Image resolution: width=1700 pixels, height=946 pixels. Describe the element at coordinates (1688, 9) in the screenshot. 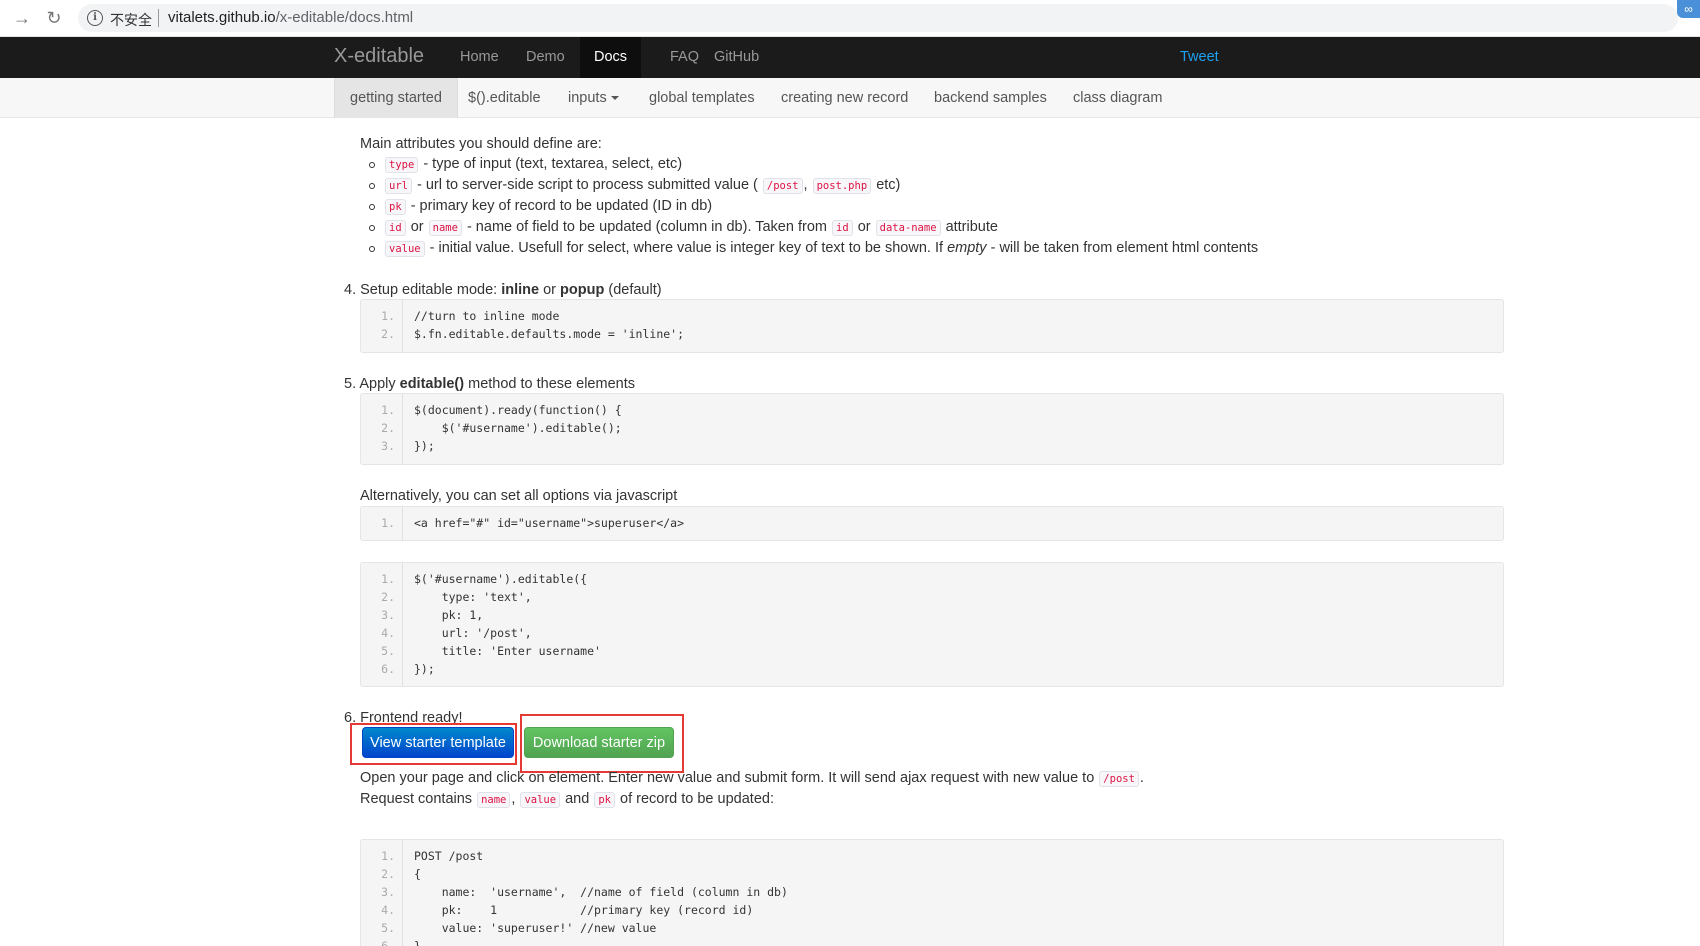

I see `extension-icon: ∞` at that location.